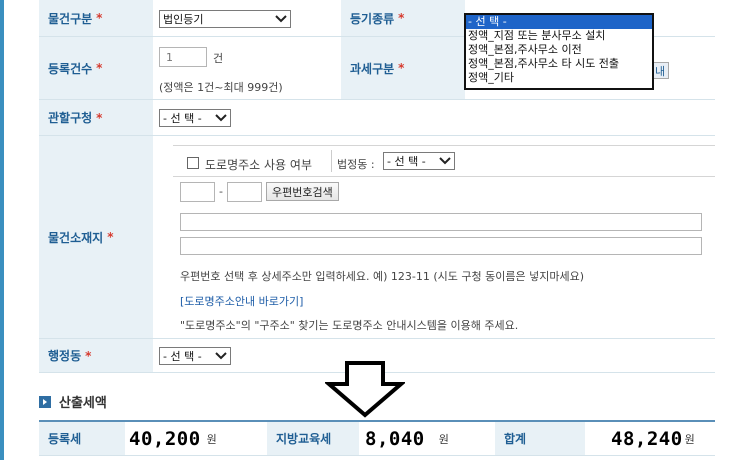 The height and width of the screenshot is (460, 740). I want to click on left-accent-stripe, so click(2, 230).